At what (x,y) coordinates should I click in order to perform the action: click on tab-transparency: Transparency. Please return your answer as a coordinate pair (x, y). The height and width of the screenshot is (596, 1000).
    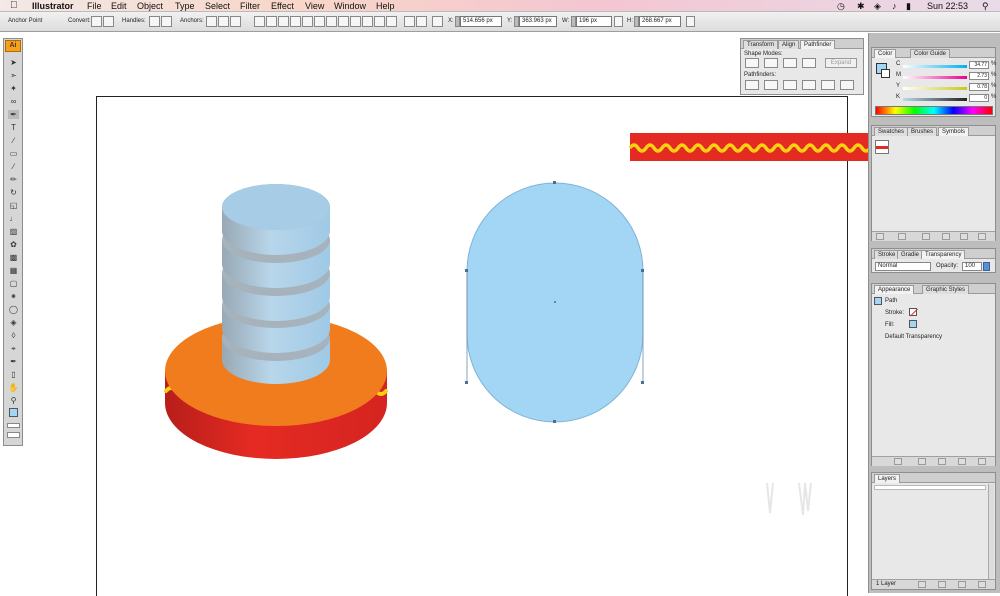
    Looking at the image, I should click on (943, 254).